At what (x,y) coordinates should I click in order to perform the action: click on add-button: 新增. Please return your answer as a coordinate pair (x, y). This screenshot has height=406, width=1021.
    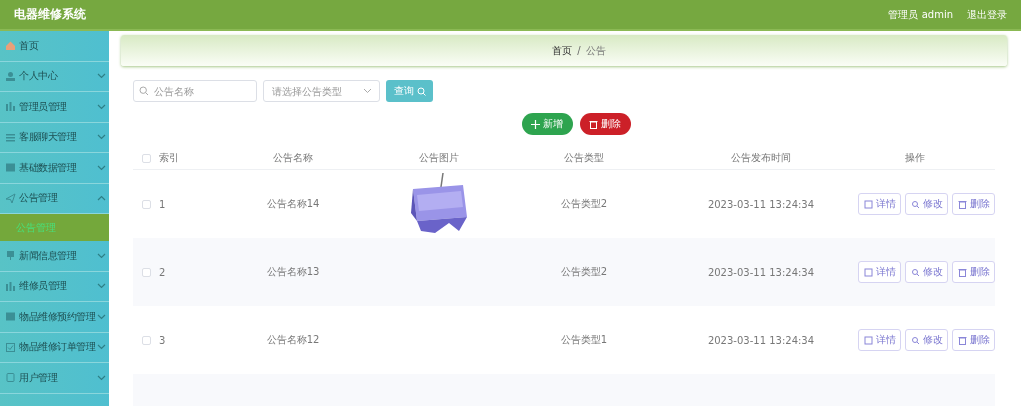
    Looking at the image, I should click on (547, 124).